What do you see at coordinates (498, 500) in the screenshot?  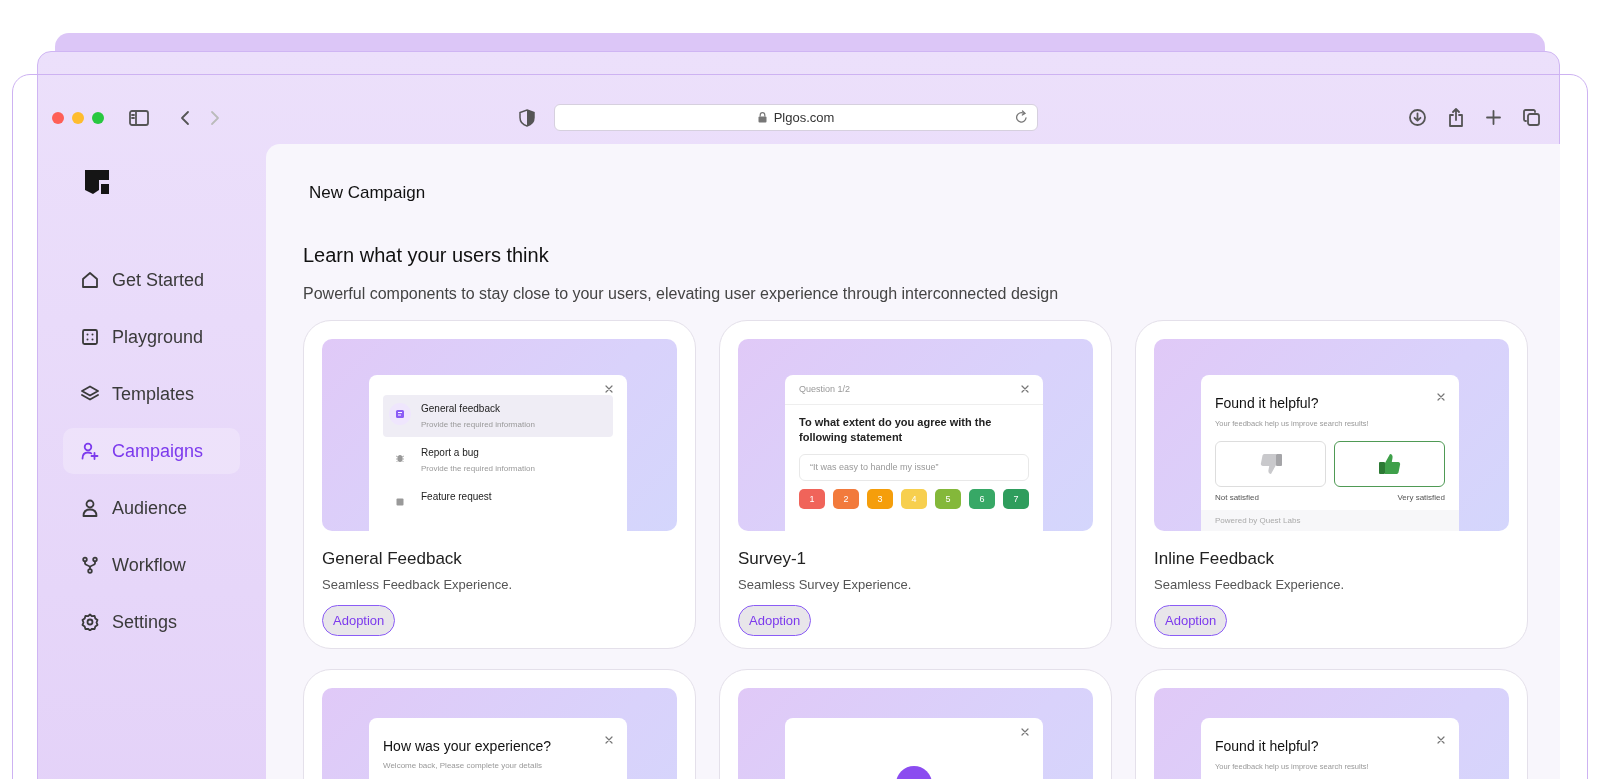 I see `option-item: Feature request` at bounding box center [498, 500].